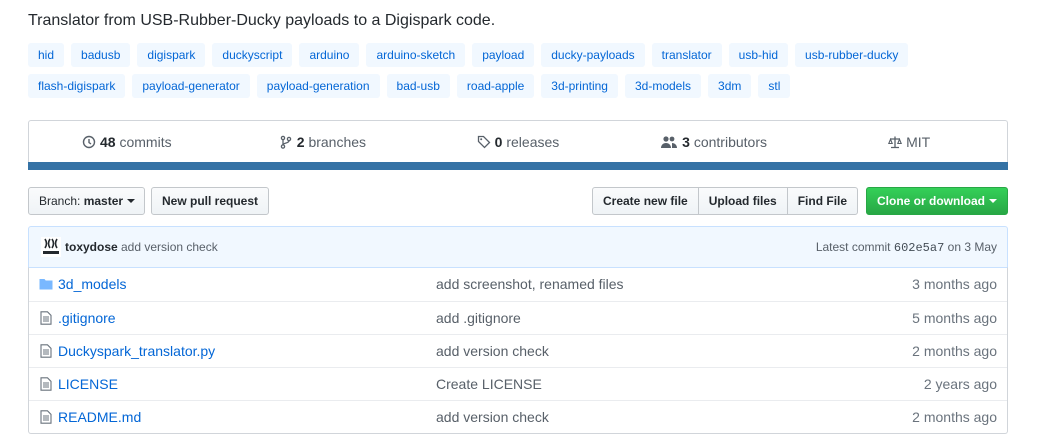 This screenshot has width=1059, height=438. What do you see at coordinates (498, 142) in the screenshot?
I see `releases-count: 0` at bounding box center [498, 142].